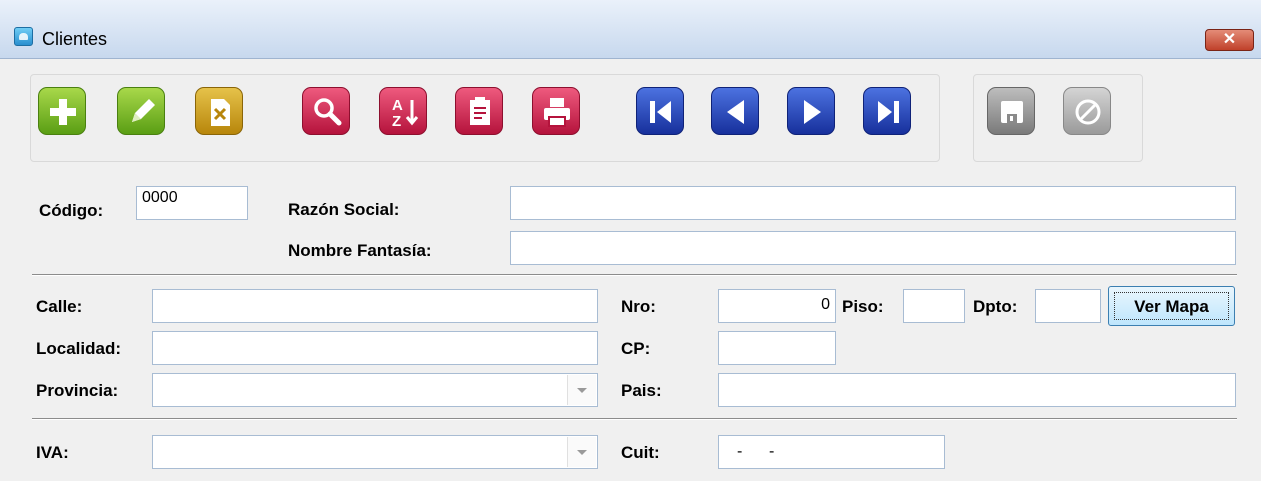 The height and width of the screenshot is (481, 1261). I want to click on edit-button, so click(141, 111).